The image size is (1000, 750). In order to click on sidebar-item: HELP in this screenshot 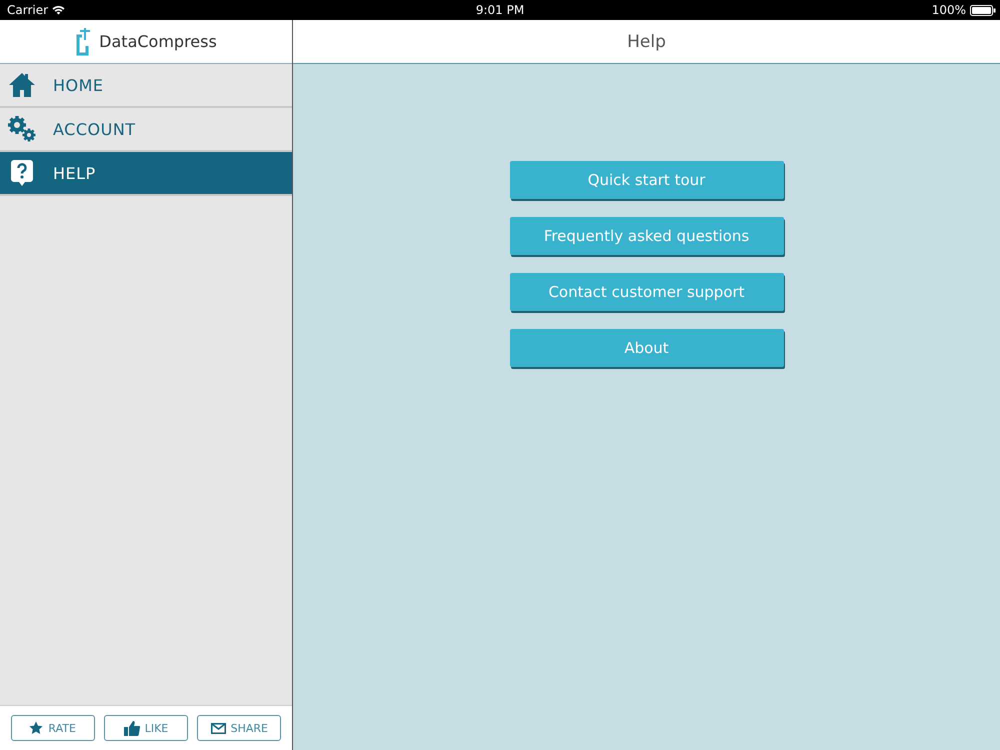, I will do `click(146, 174)`.